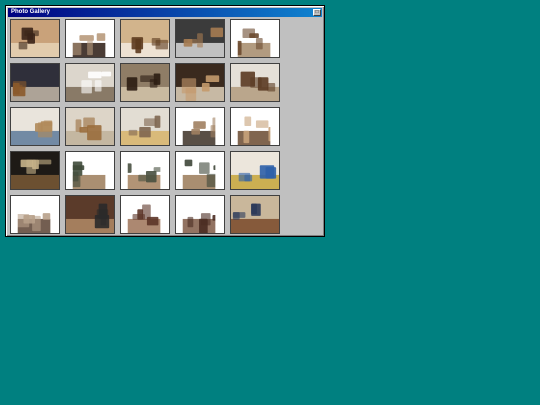 The image size is (540, 405). I want to click on thumbnail-colorful-tins-stack, so click(255, 170).